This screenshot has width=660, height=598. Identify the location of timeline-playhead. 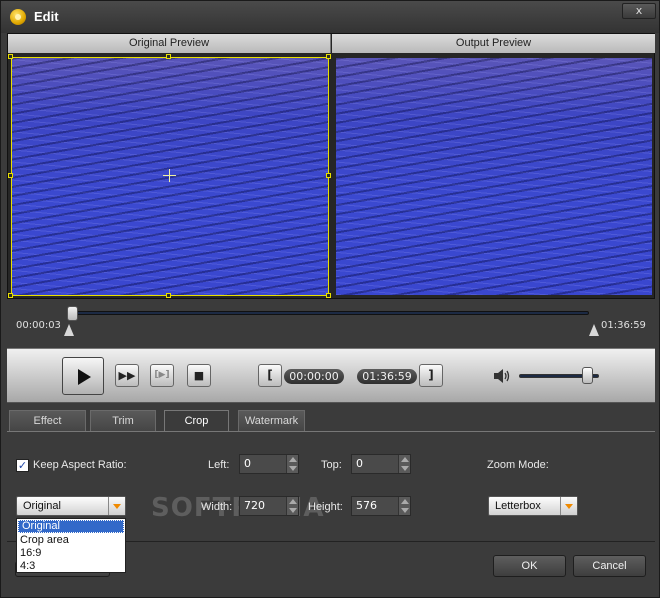
(72, 313).